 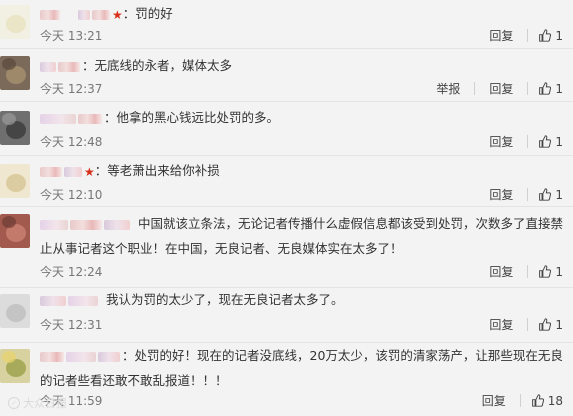 I want to click on comment-item: ★：罚的好 今天 13:21 回复 1, so click(x=286, y=24).